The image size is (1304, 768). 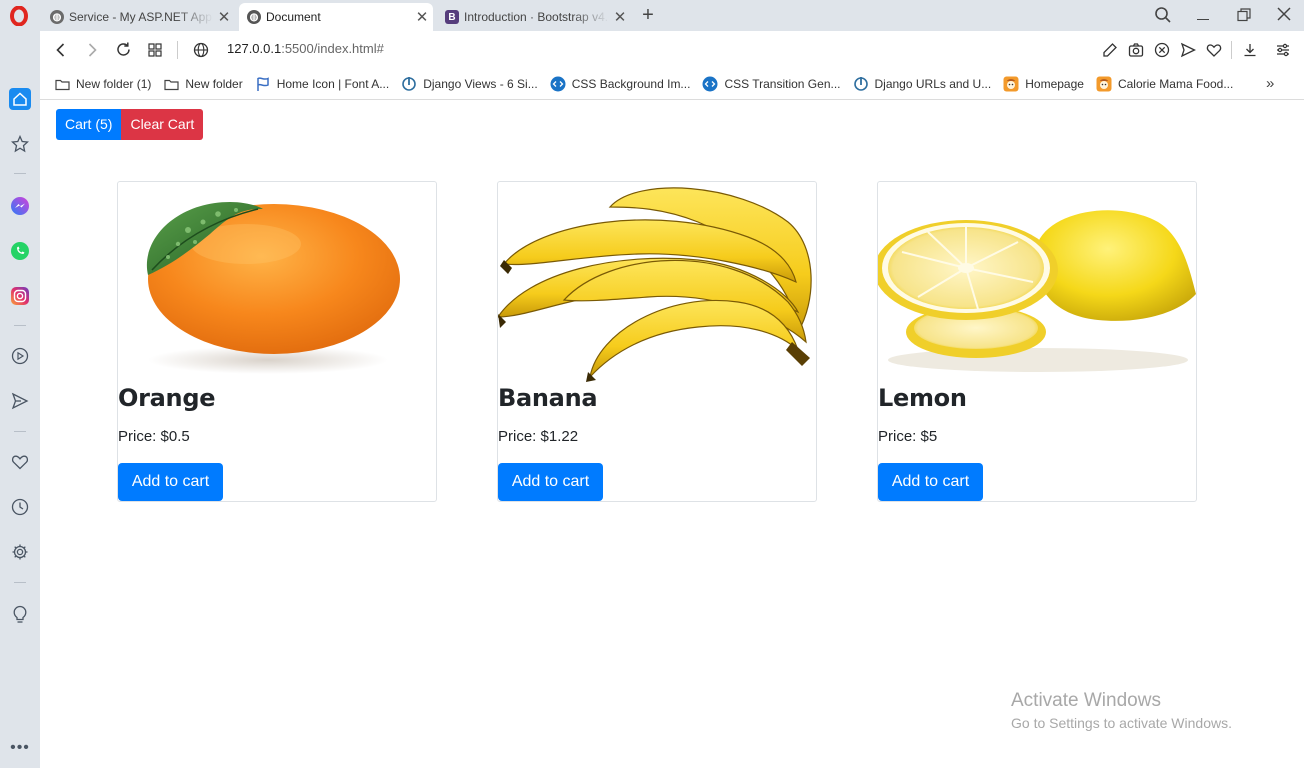 I want to click on product-name: Orange, so click(x=167, y=398).